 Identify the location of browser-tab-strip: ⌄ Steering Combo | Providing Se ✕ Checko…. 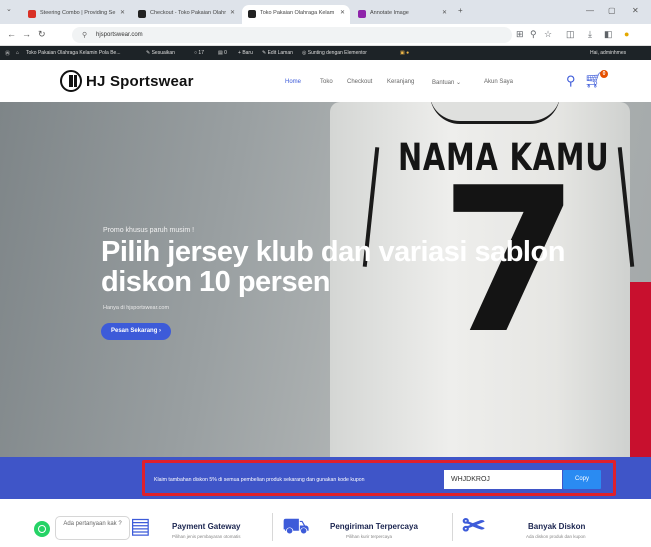
(325, 12).